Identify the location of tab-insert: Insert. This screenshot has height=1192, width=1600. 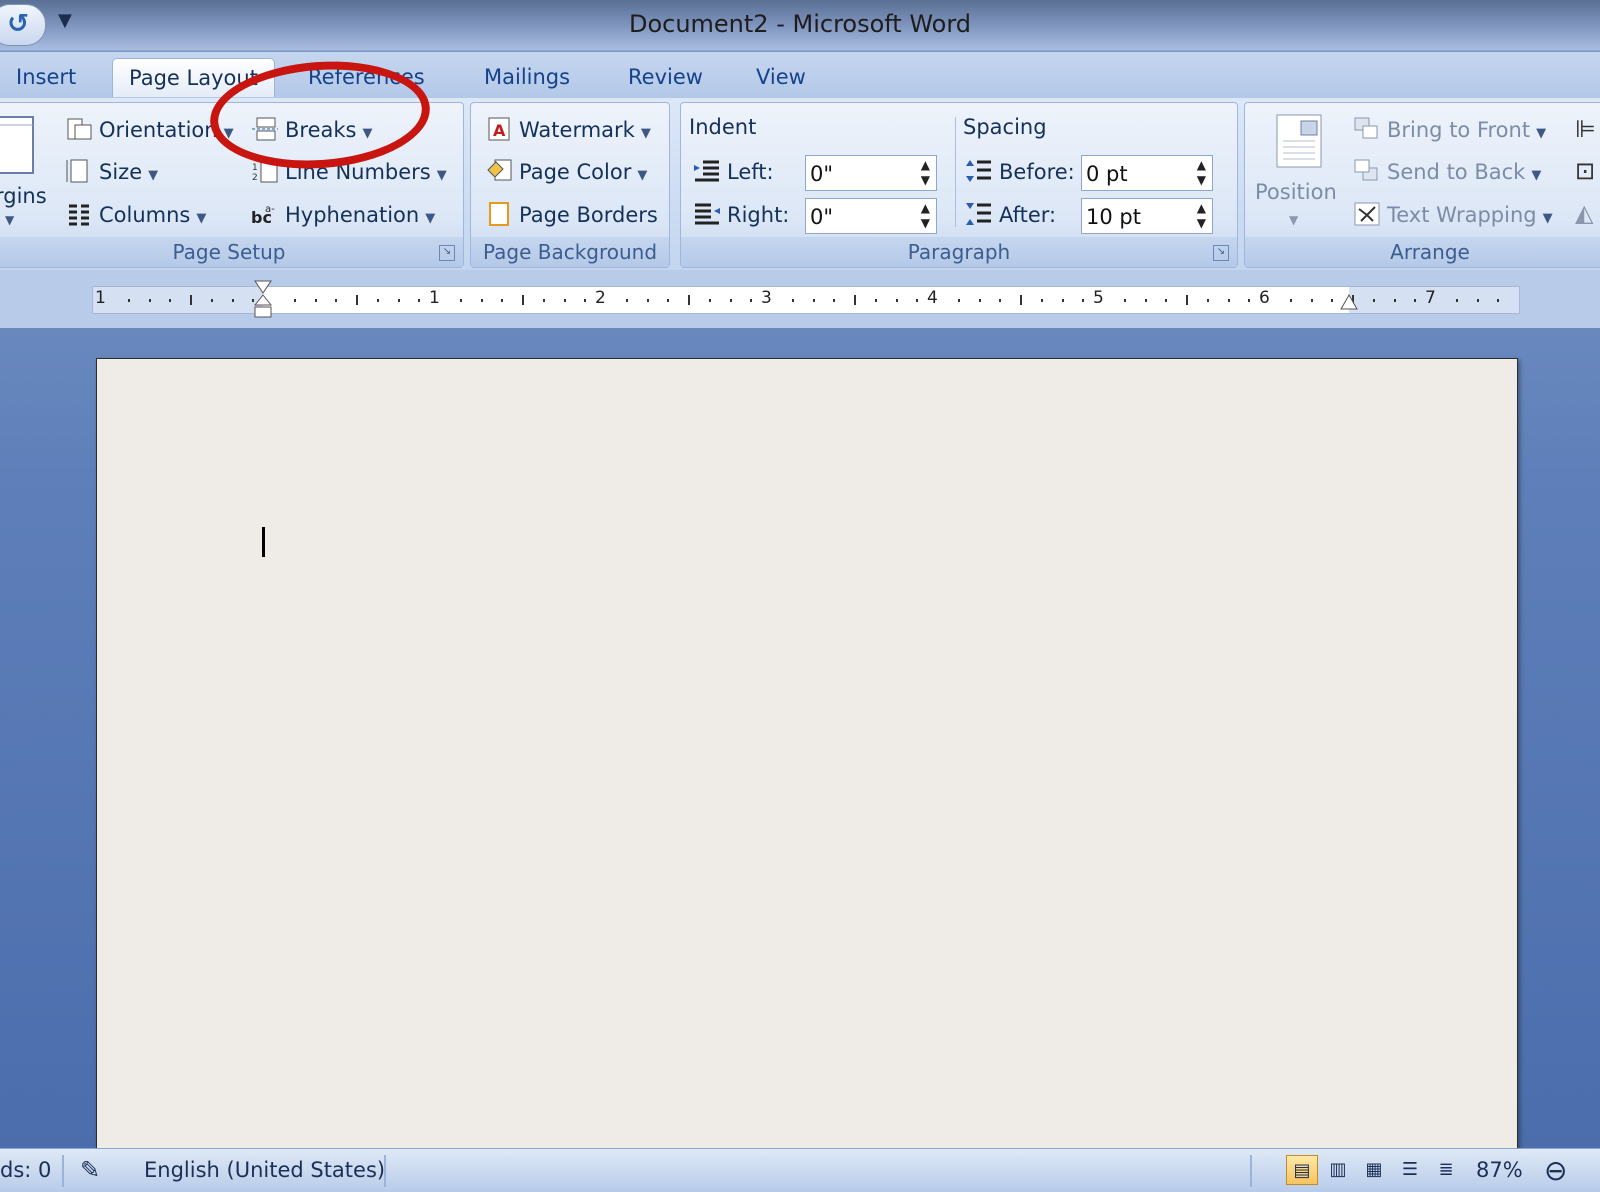
(46, 77).